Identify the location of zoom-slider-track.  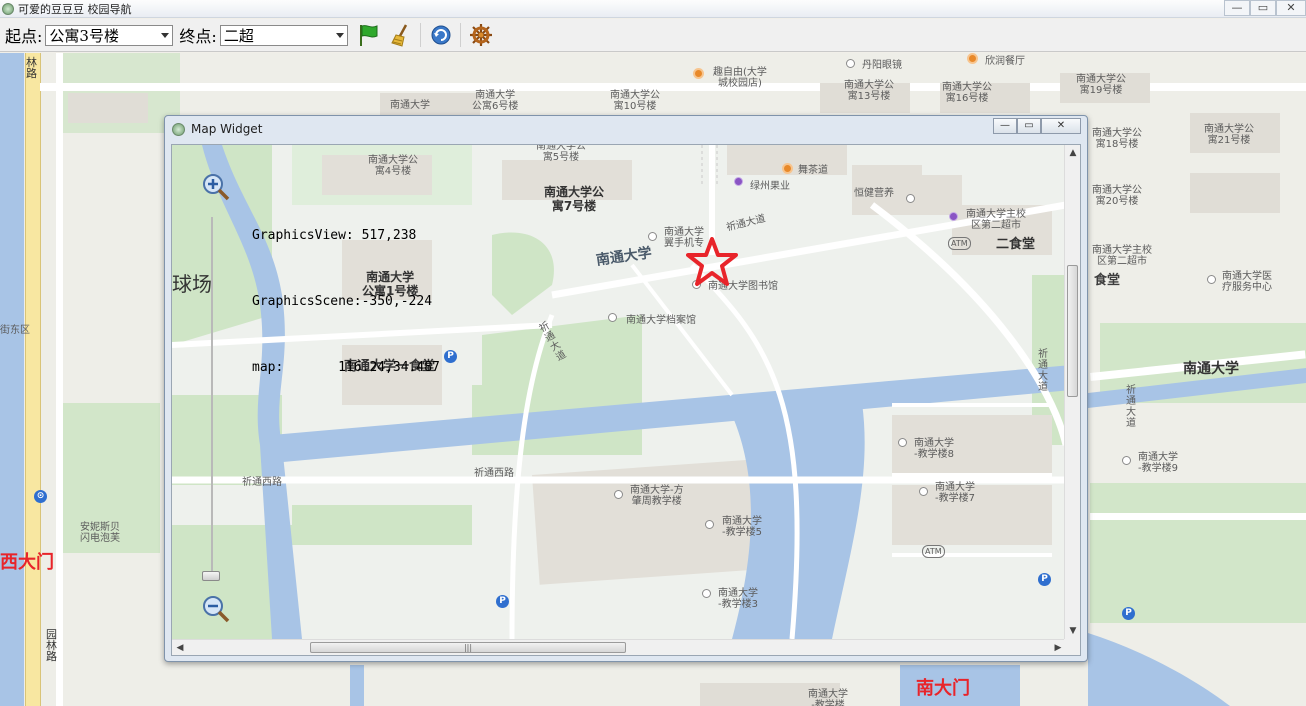
(212, 397).